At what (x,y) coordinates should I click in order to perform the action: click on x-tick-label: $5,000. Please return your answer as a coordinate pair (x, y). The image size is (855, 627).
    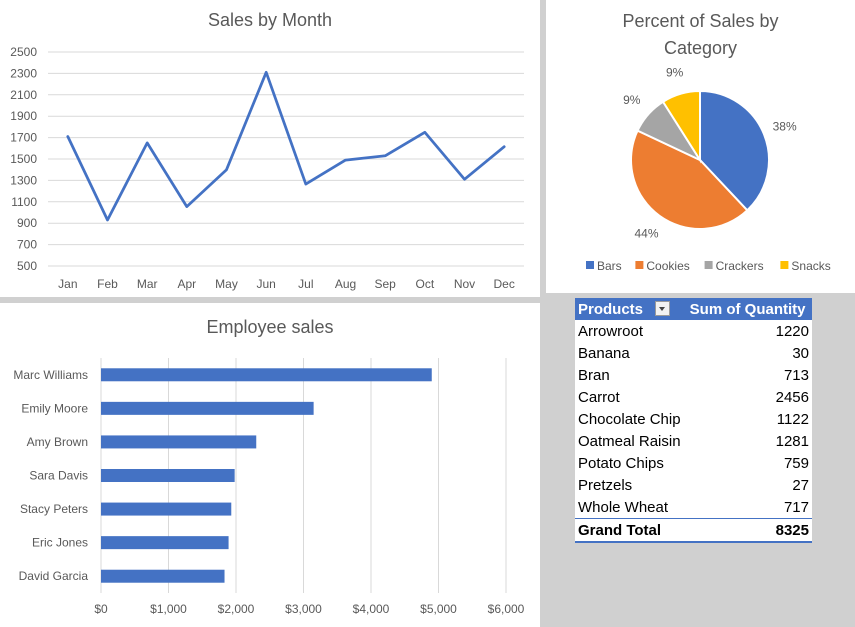
    Looking at the image, I should click on (438, 609).